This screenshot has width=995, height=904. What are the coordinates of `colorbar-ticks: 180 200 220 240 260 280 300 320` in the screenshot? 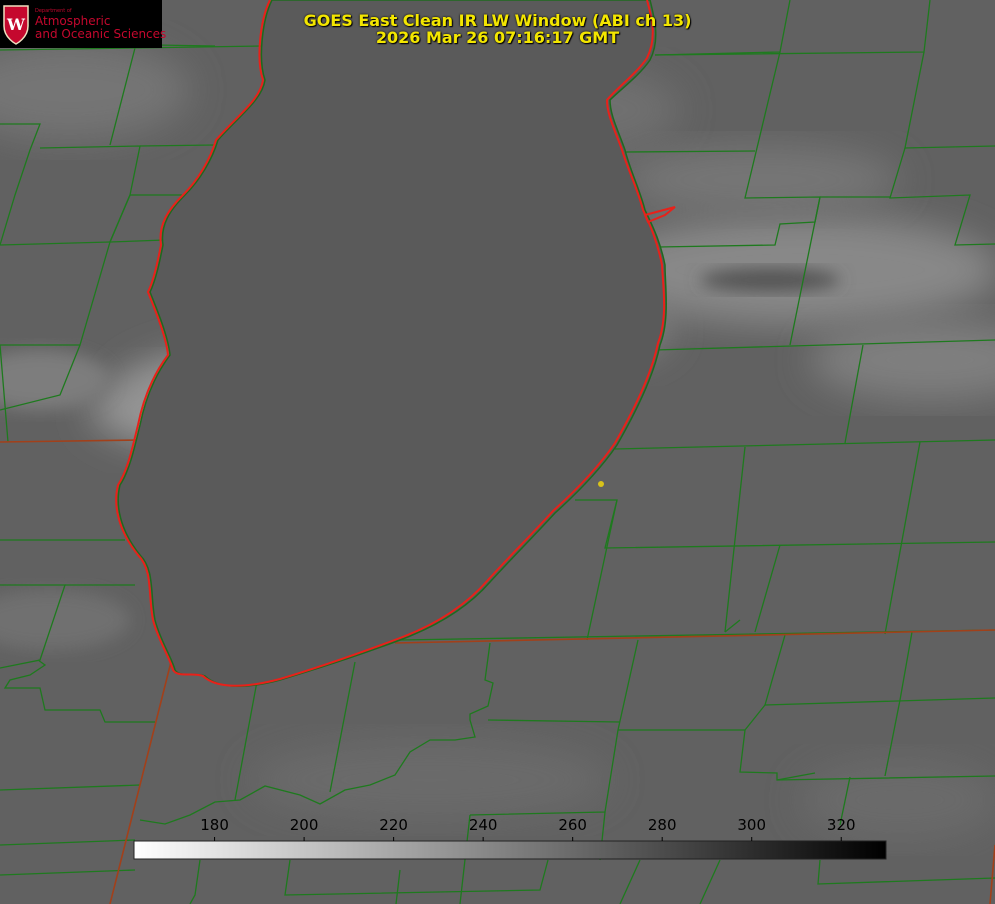 It's located at (528, 828).